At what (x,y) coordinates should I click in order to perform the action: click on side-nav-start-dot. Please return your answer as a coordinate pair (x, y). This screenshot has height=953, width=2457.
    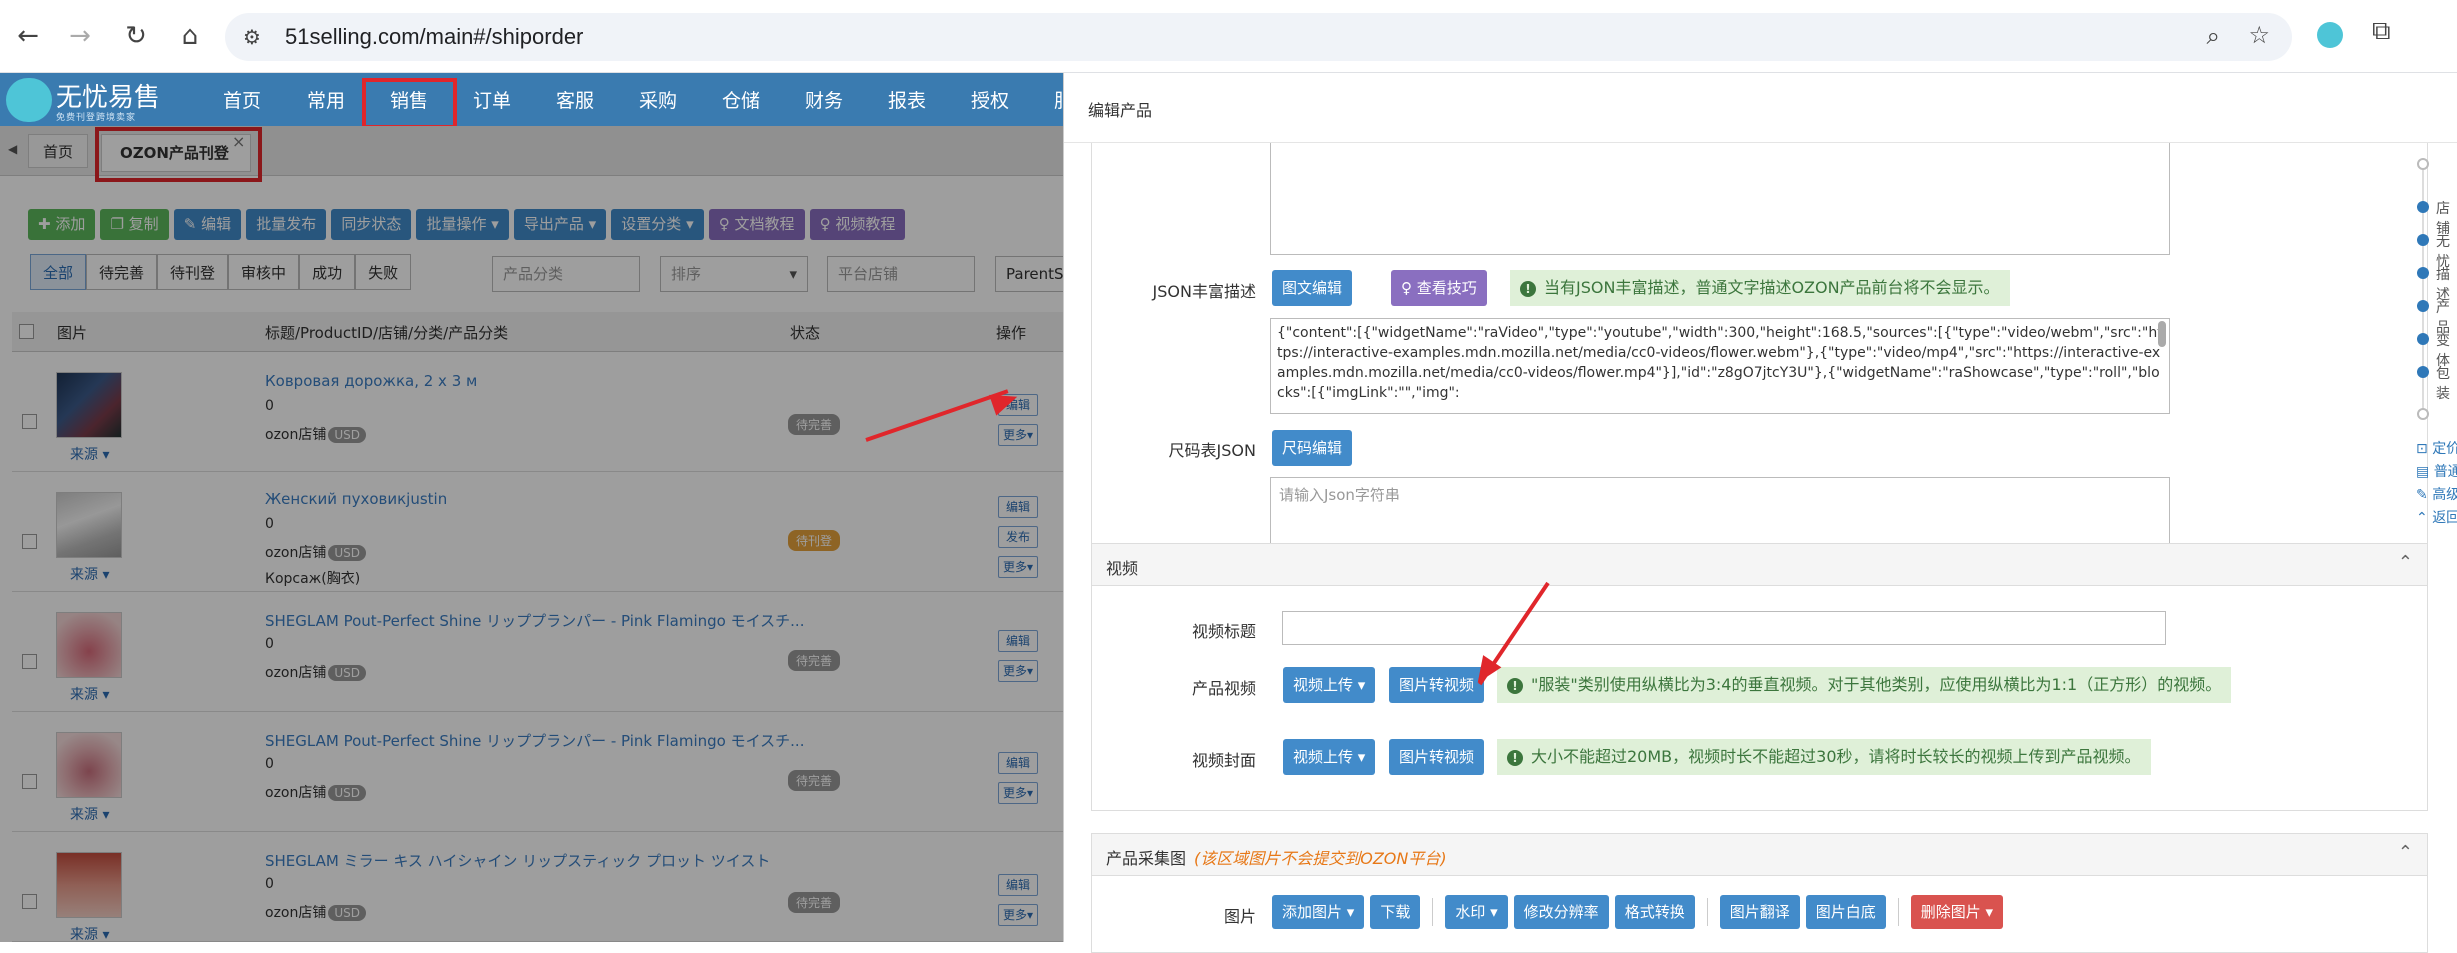
    Looking at the image, I should click on (2423, 164).